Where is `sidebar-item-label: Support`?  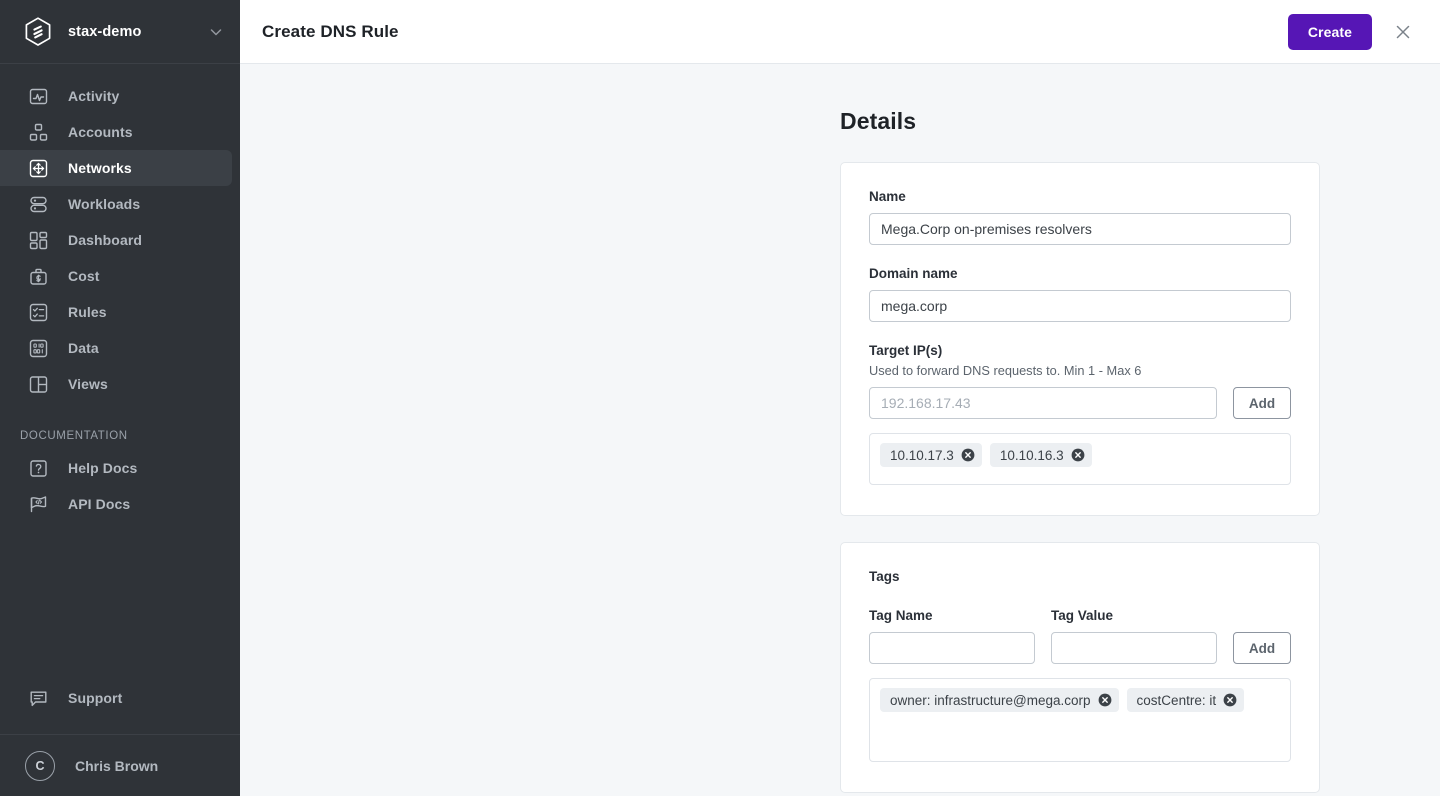 sidebar-item-label: Support is located at coordinates (95, 698).